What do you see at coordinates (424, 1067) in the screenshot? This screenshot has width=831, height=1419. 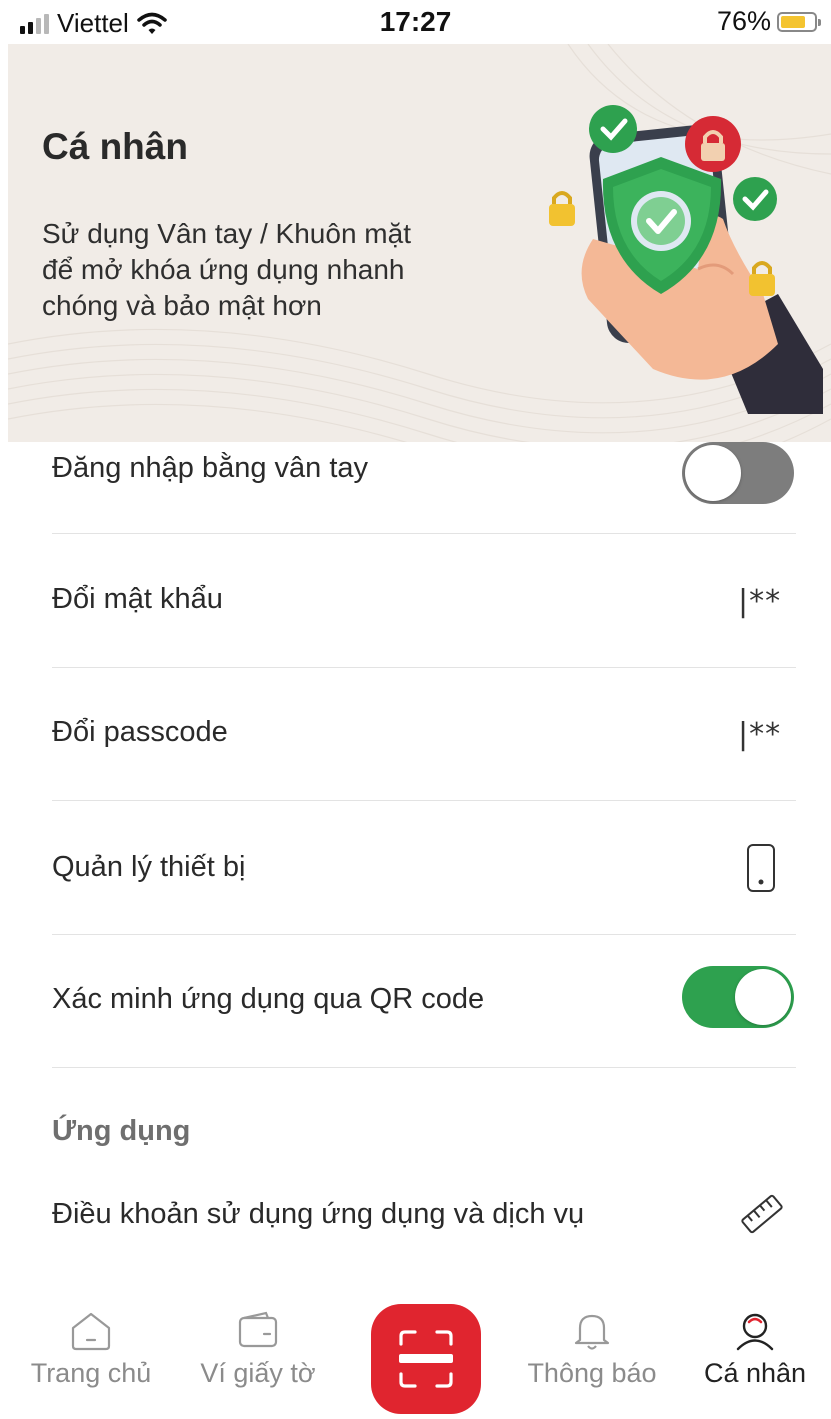 I see `divider` at bounding box center [424, 1067].